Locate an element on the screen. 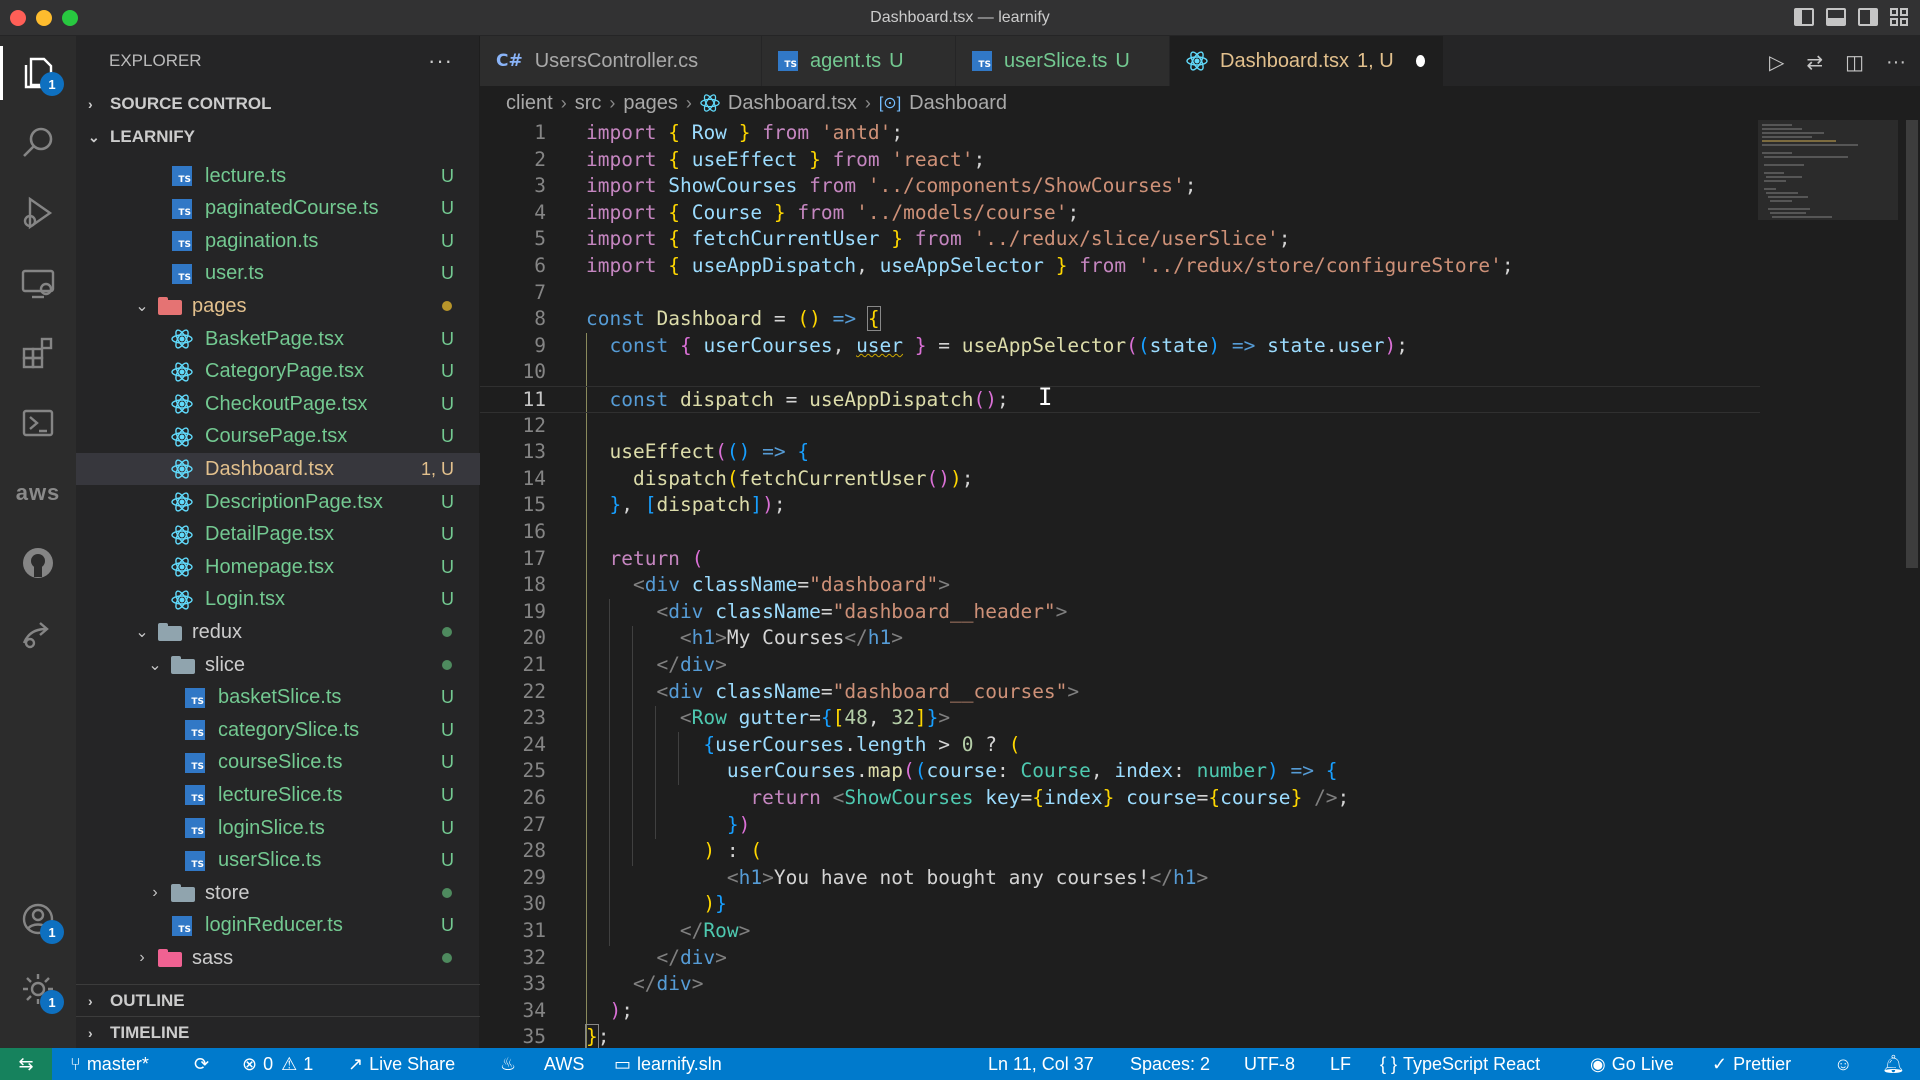 Image resolution: width=1920 pixels, height=1080 pixels. code-line: 10 is located at coordinates (1120, 372).